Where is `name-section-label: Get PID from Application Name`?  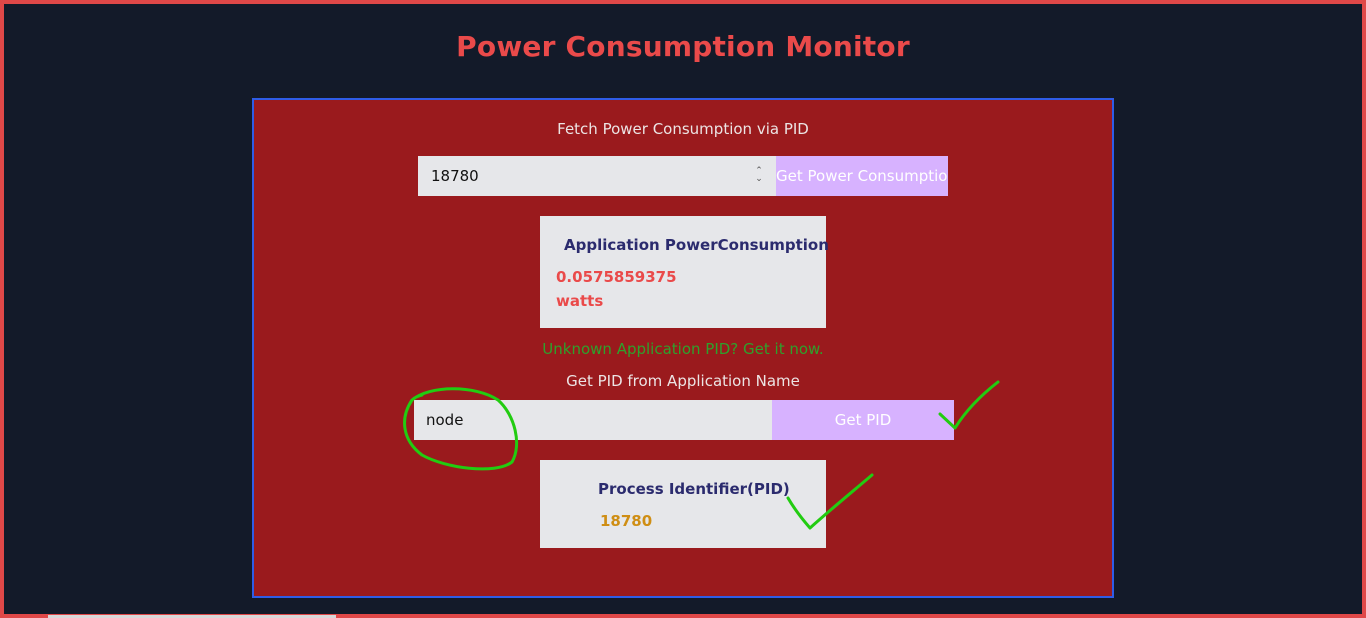
name-section-label: Get PID from Application Name is located at coordinates (683, 381).